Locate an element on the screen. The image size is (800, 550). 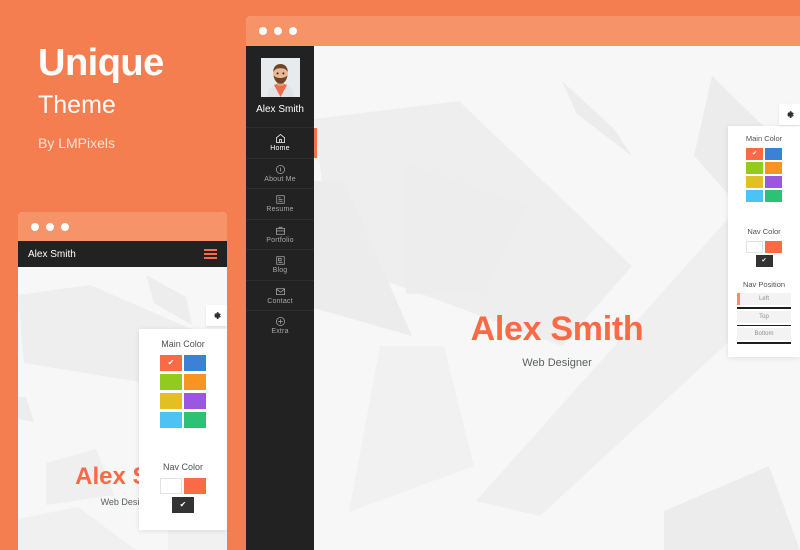
sidebar-item-label: Resume is located at coordinates (280, 210).